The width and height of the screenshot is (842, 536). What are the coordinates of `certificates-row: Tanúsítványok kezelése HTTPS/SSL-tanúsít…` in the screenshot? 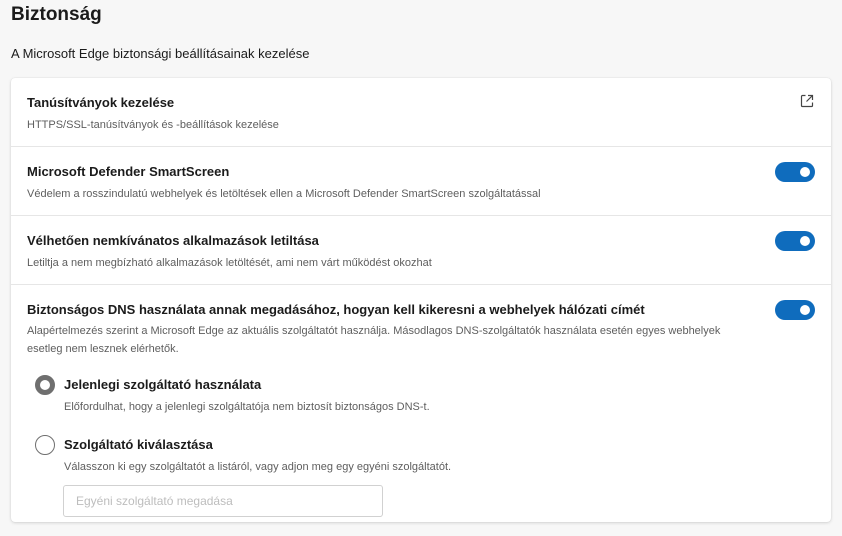 It's located at (421, 112).